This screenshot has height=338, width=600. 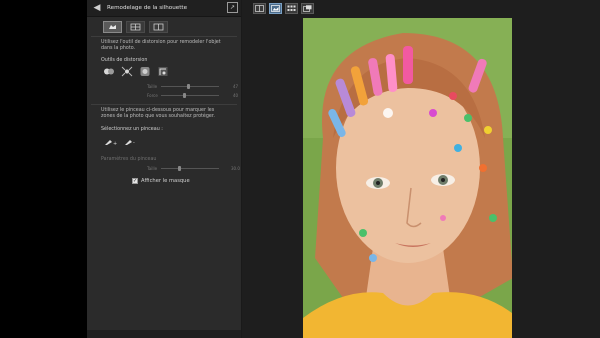 I want to click on show-mask-checkbox: ✓, so click(x=135, y=180).